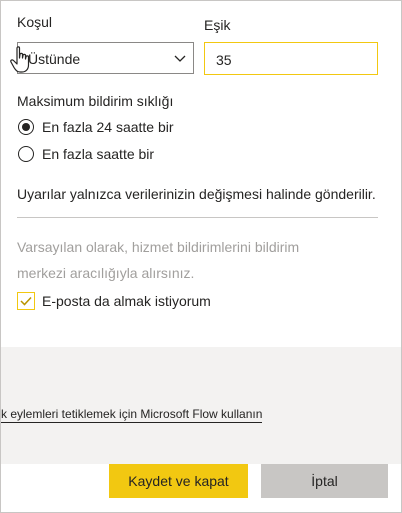 The image size is (402, 513). What do you see at coordinates (178, 481) in the screenshot?
I see `save-and-close-button: Kaydet ve kapat` at bounding box center [178, 481].